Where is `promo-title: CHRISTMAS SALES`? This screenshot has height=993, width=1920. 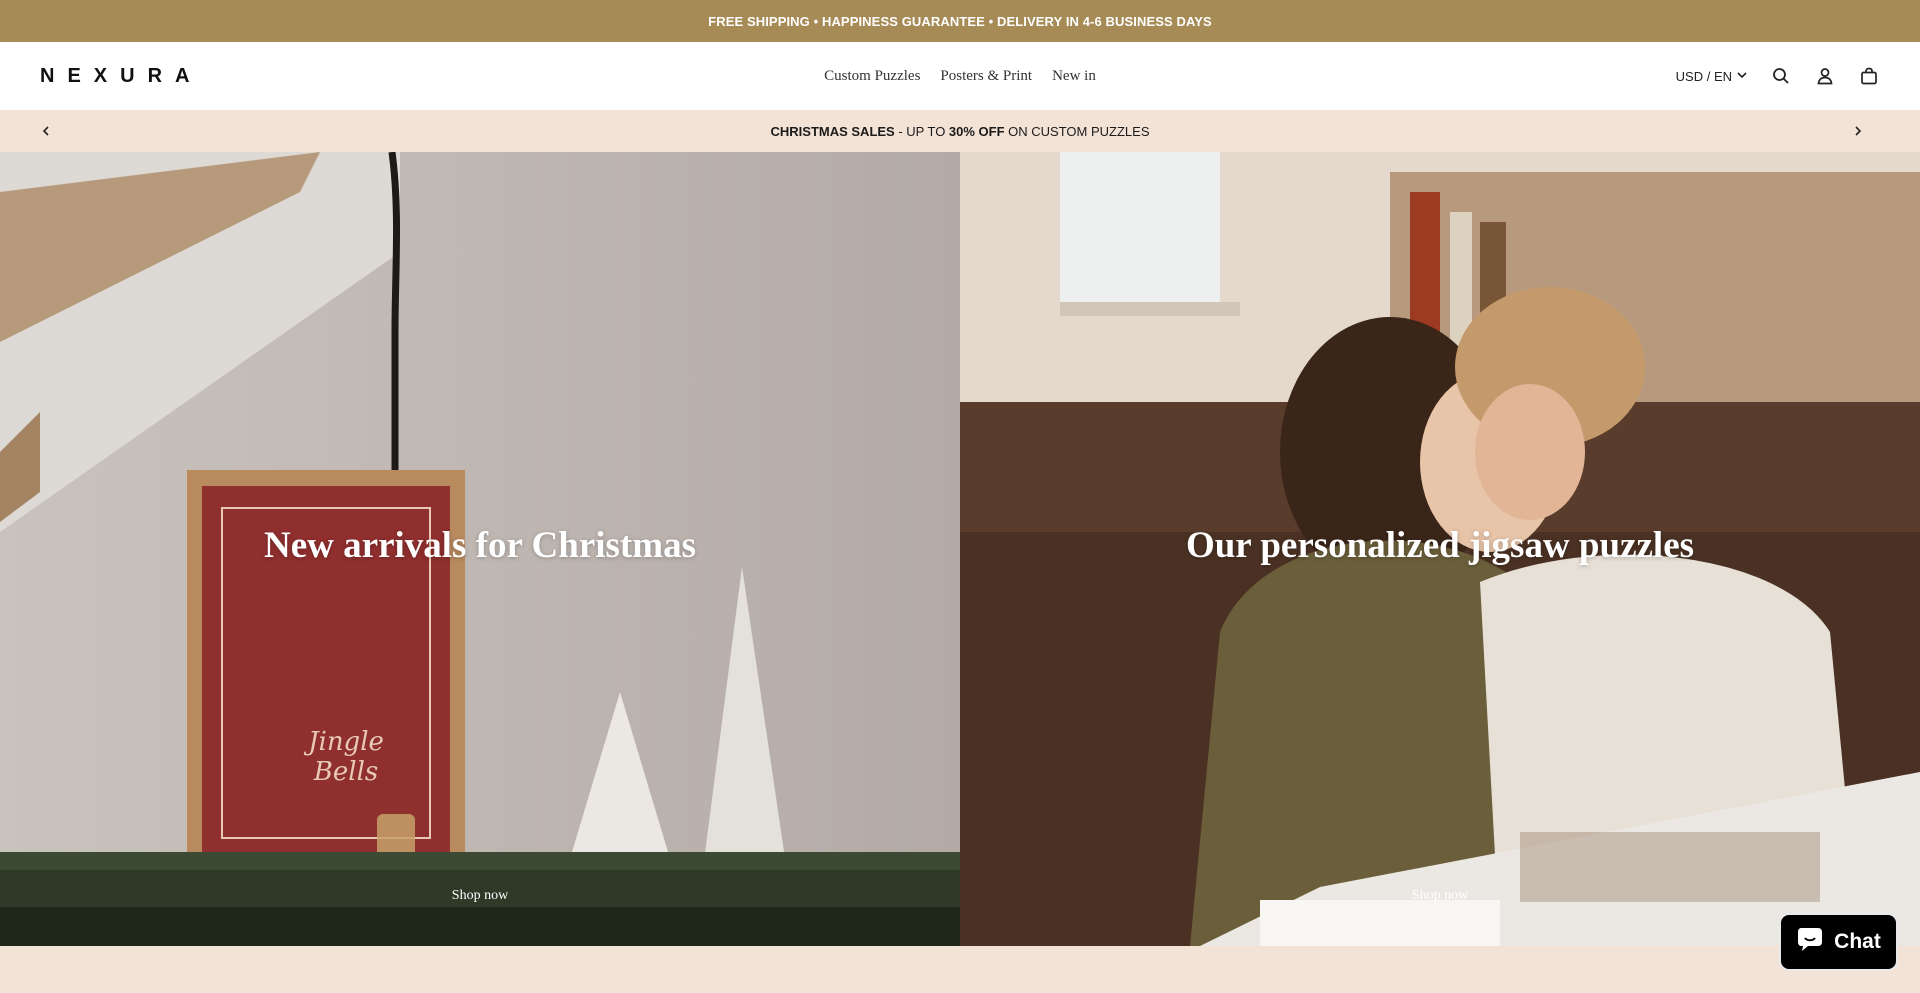
promo-title: CHRISTMAS SALES is located at coordinates (832, 131).